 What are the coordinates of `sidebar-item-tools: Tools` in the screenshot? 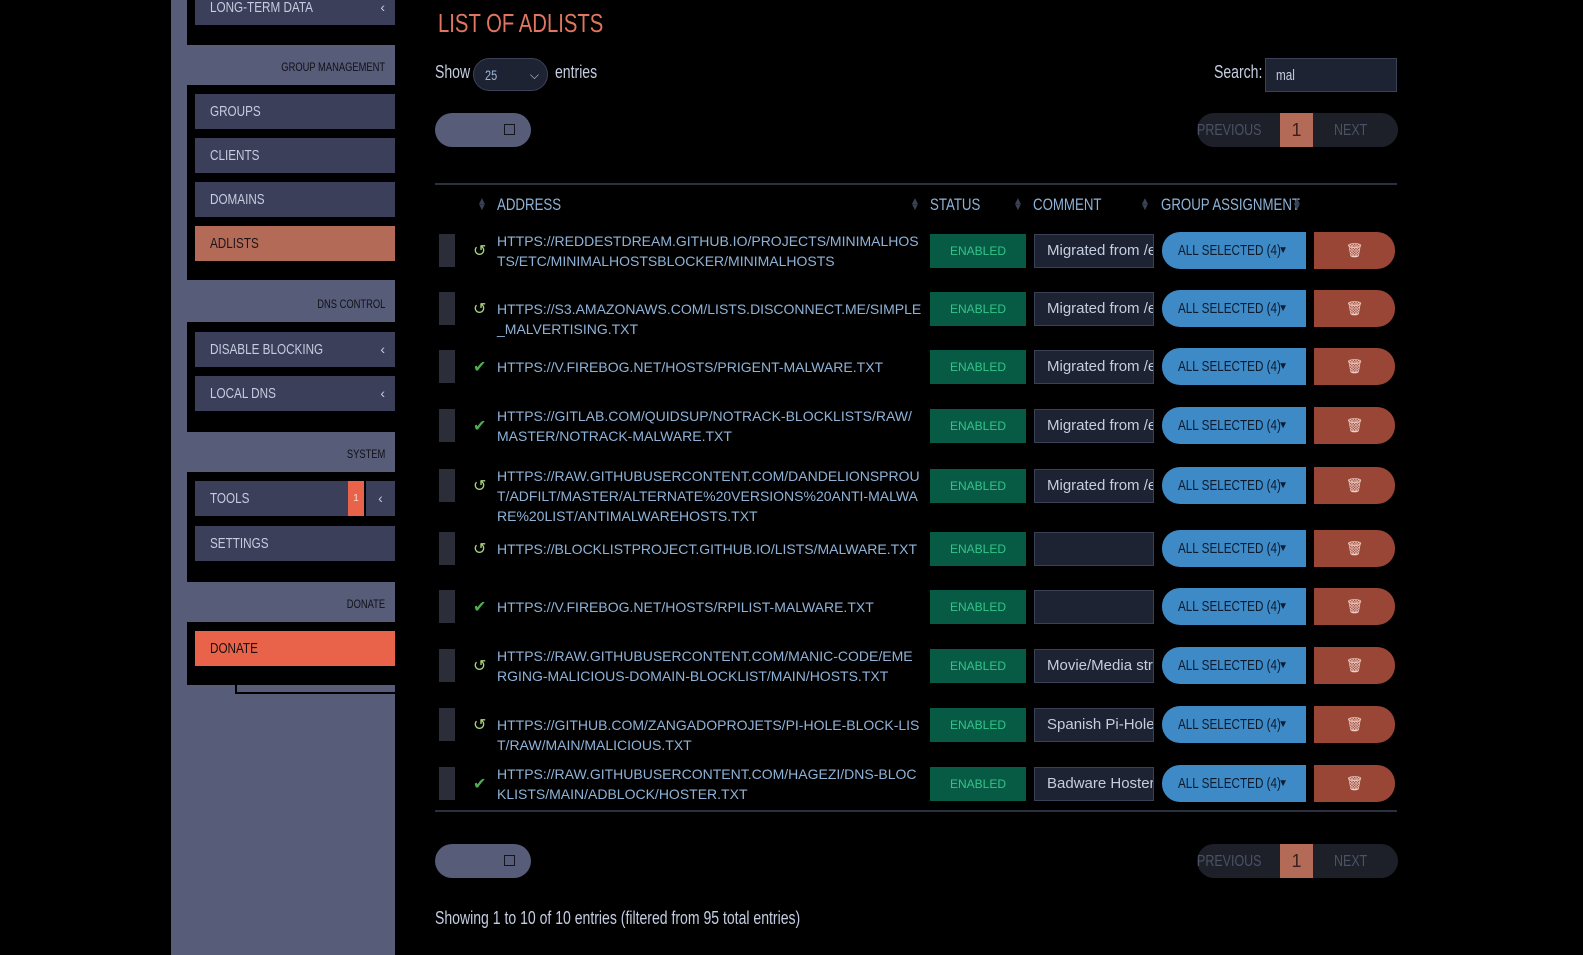 It's located at (271, 498).